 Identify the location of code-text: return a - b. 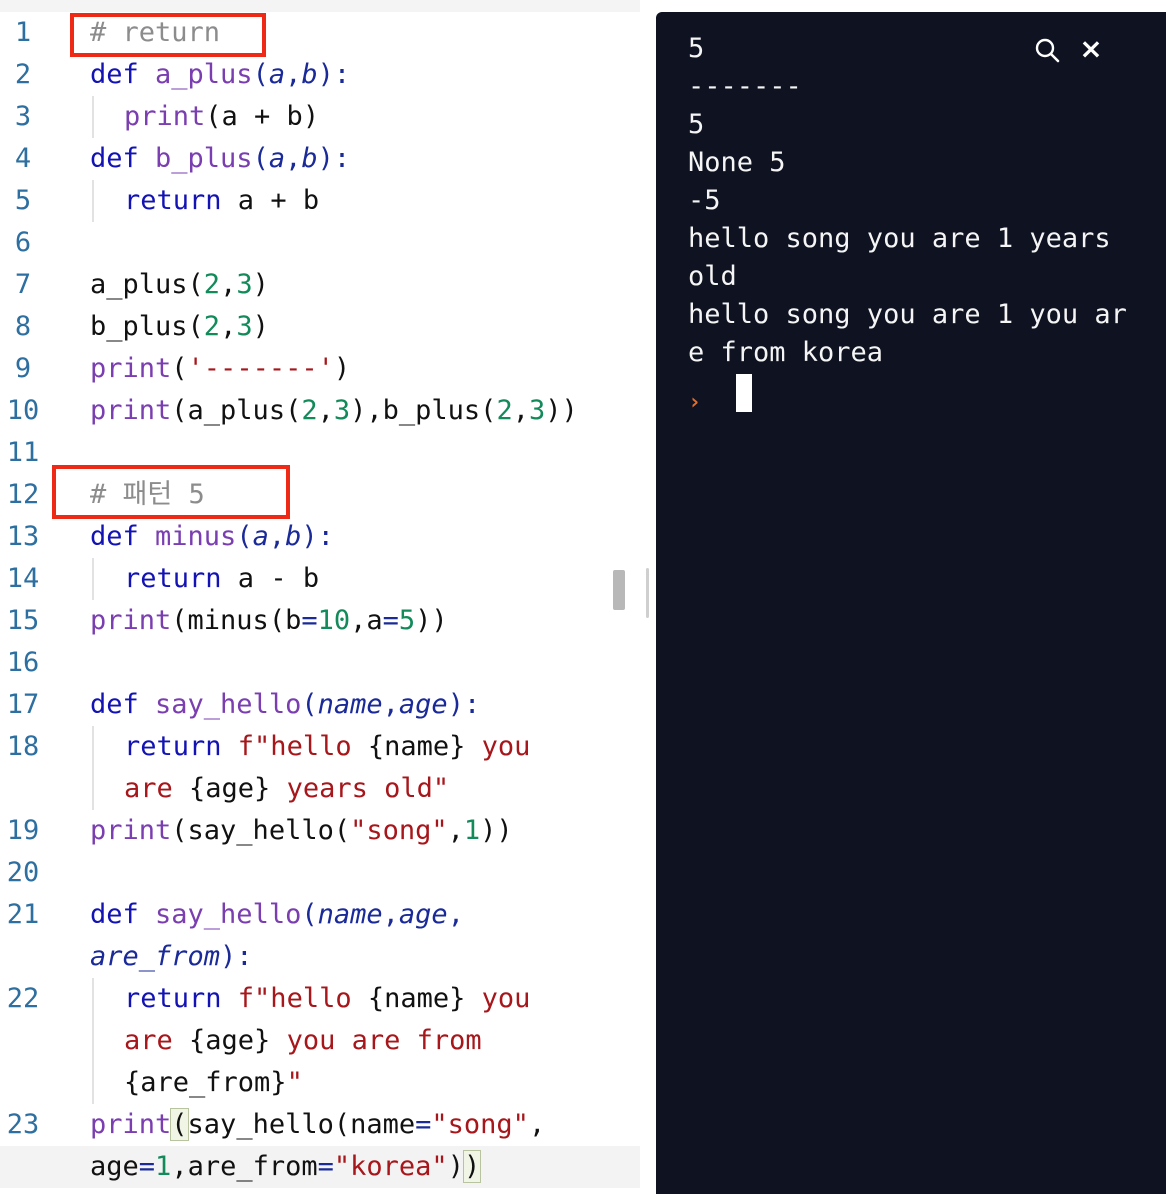
(221, 579).